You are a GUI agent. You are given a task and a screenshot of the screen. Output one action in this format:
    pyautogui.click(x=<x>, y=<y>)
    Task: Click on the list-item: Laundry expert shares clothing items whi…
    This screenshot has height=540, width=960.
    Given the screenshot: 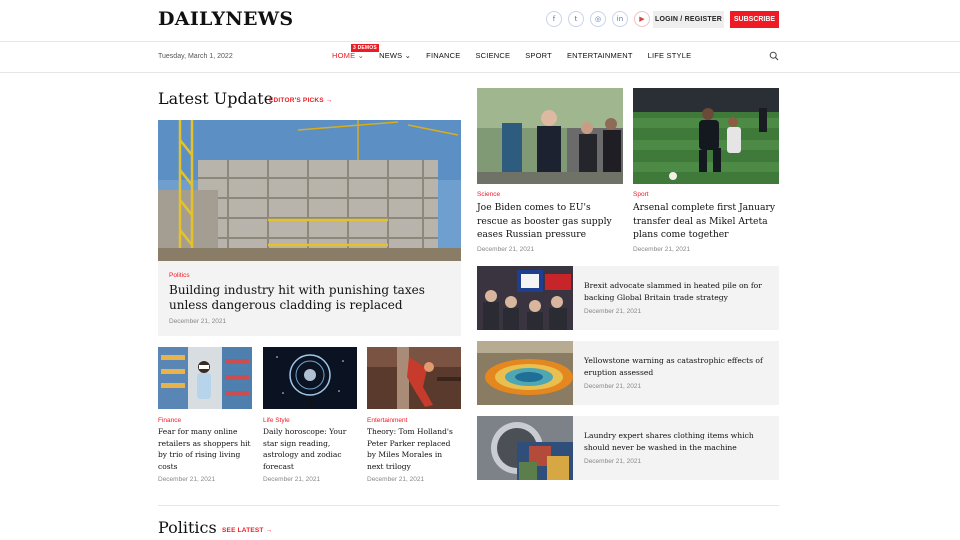 What is the action you would take?
    pyautogui.click(x=628, y=448)
    